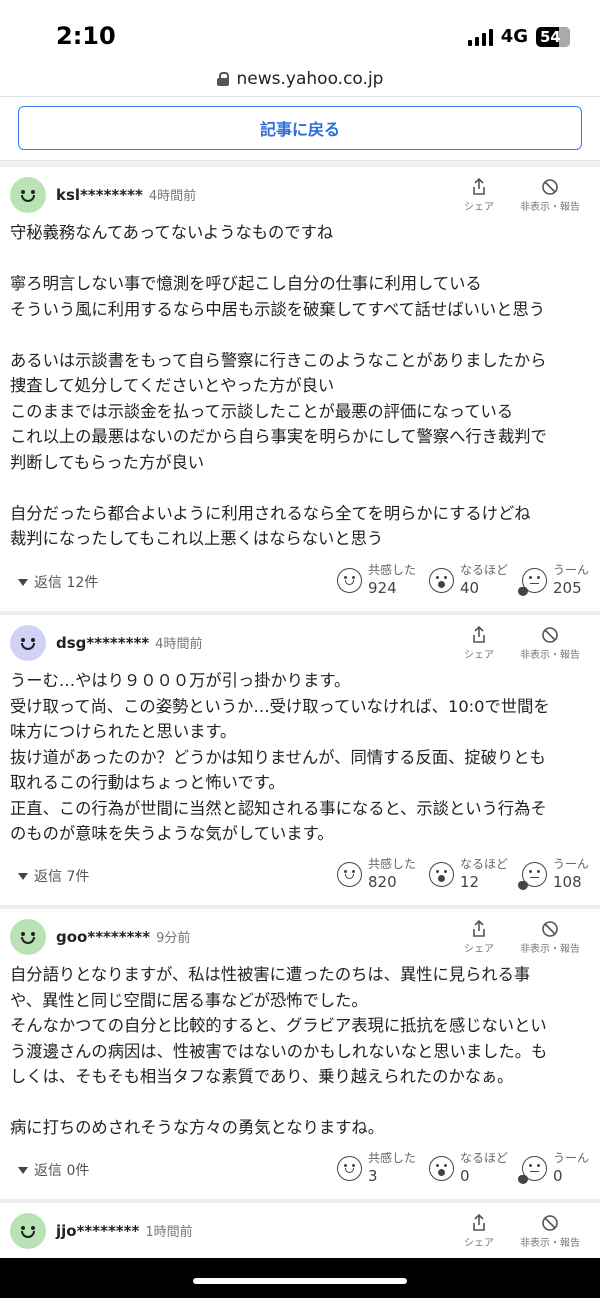 The height and width of the screenshot is (1298, 600). What do you see at coordinates (278, 360) in the screenshot?
I see `comment-line: あるいは示談書をもって自ら警察に行きこのようなことがありましたから` at bounding box center [278, 360].